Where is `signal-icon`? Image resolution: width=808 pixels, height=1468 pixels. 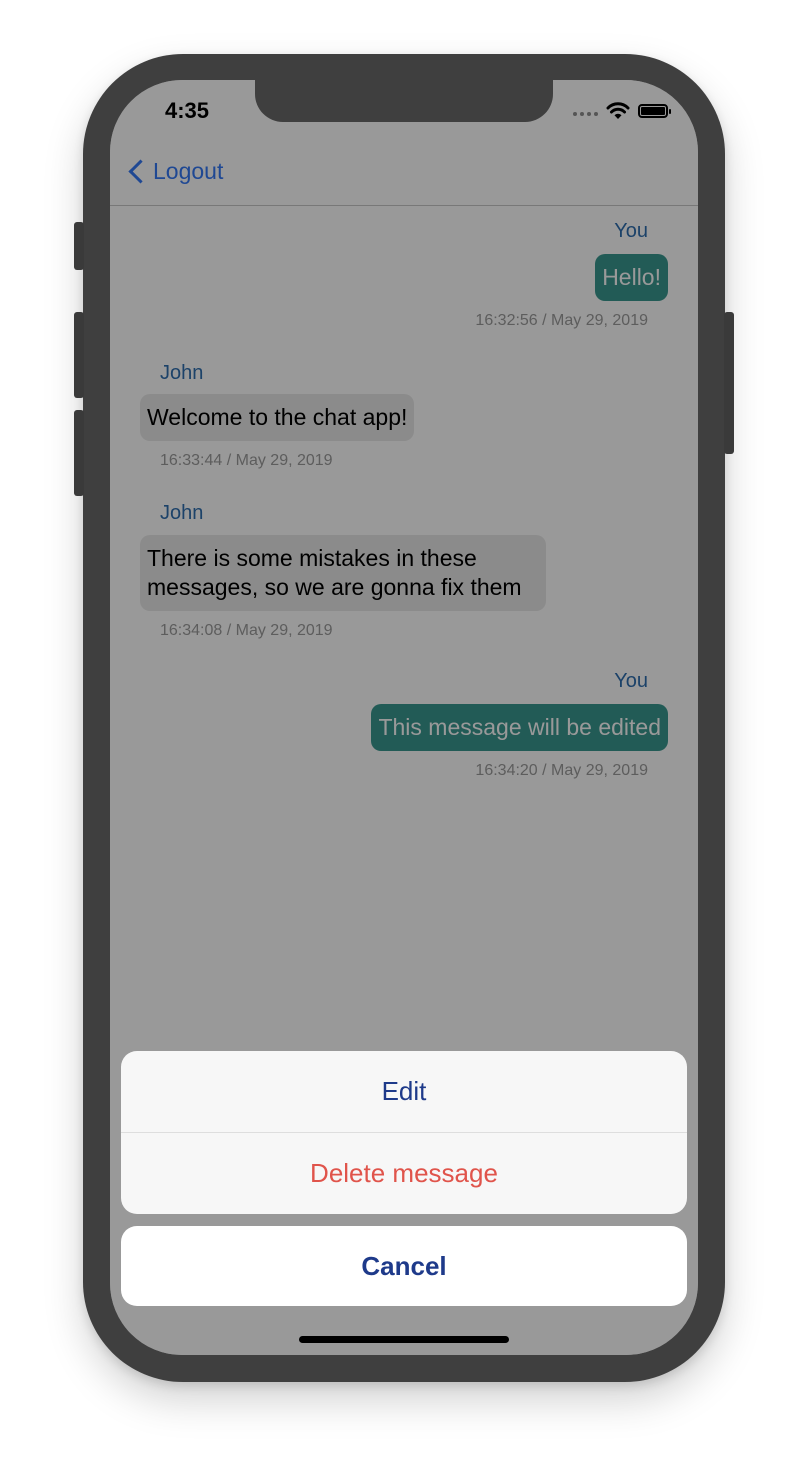 signal-icon is located at coordinates (585, 114).